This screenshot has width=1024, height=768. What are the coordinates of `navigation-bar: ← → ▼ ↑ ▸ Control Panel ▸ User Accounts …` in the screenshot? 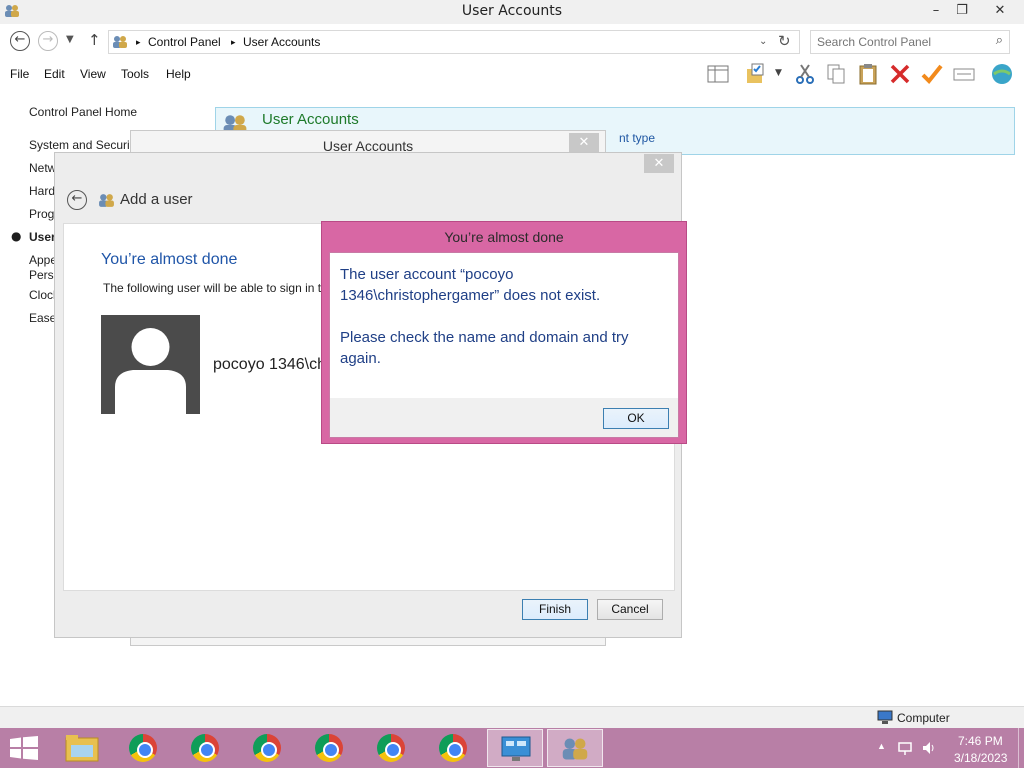 It's located at (512, 42).